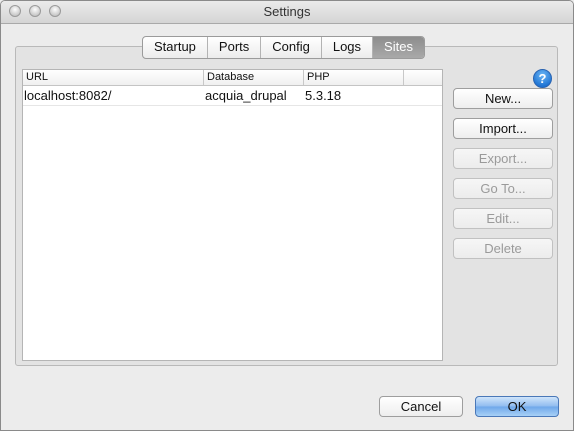 The height and width of the screenshot is (431, 574). What do you see at coordinates (542, 78) in the screenshot?
I see `help-icon: ?` at bounding box center [542, 78].